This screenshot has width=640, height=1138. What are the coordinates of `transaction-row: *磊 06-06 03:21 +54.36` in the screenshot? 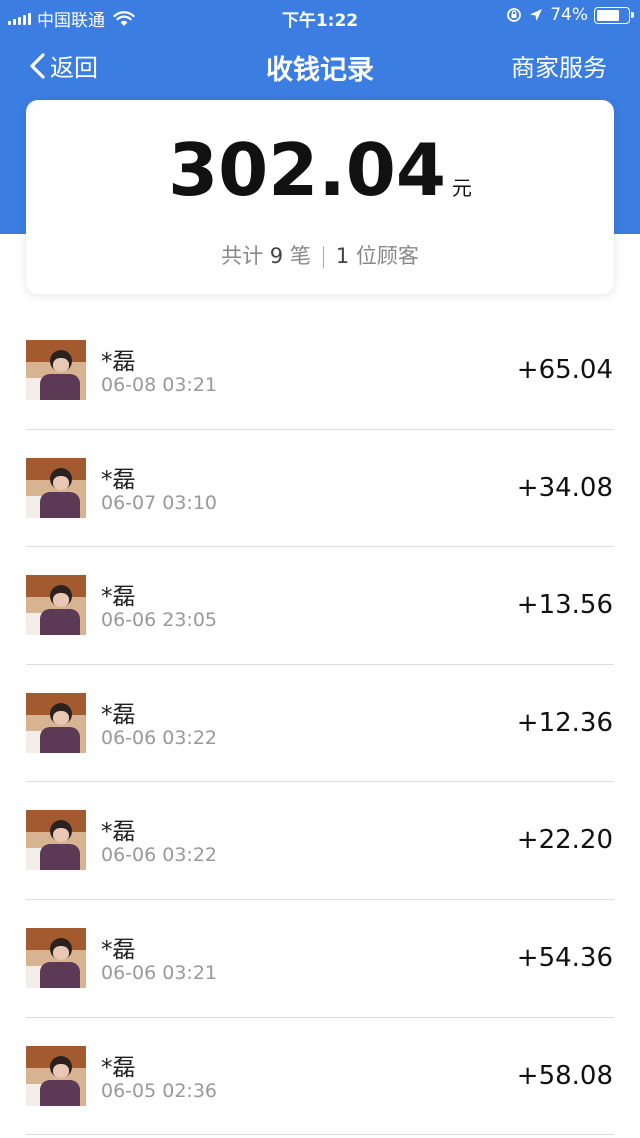 It's located at (320, 959).